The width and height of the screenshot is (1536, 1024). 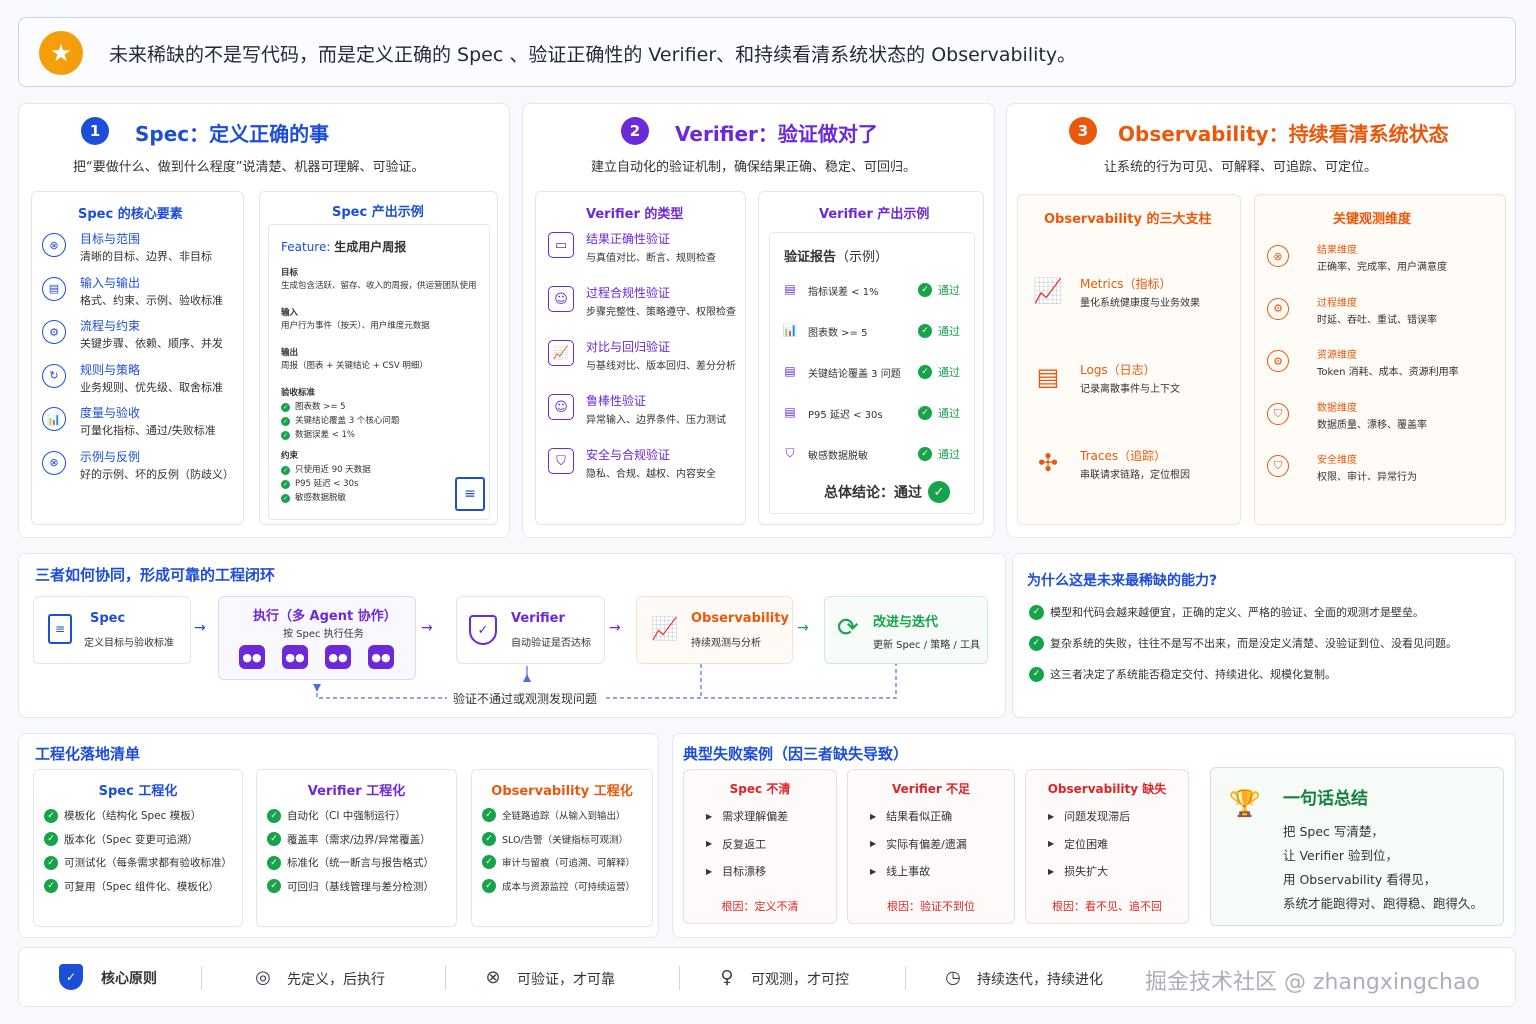 I want to click on feature-name: 生成用户周报, so click(x=370, y=247).